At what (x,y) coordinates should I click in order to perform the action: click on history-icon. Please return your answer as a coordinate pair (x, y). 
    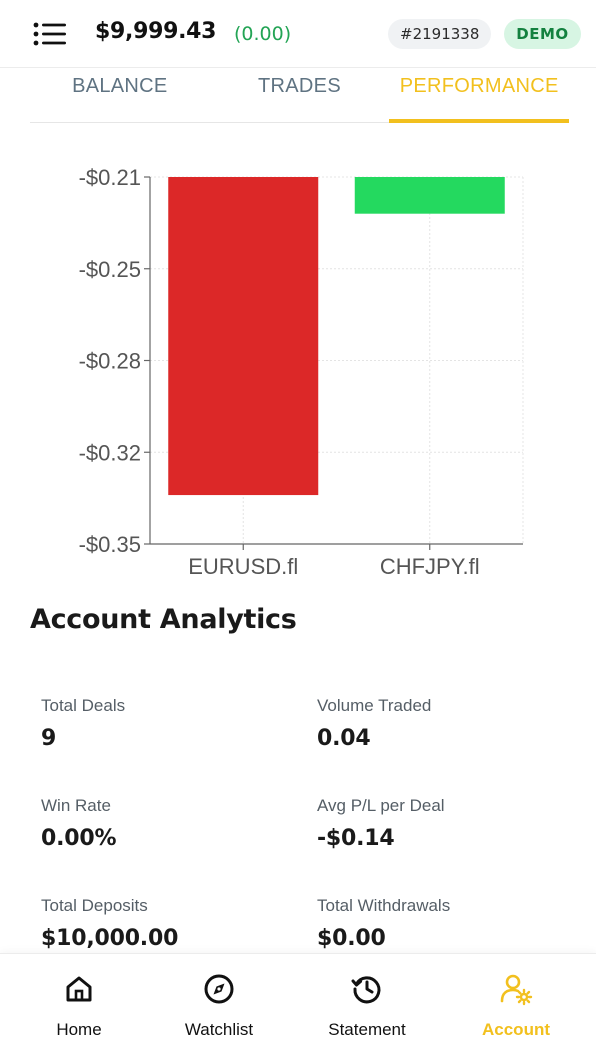
    Looking at the image, I should click on (366, 990).